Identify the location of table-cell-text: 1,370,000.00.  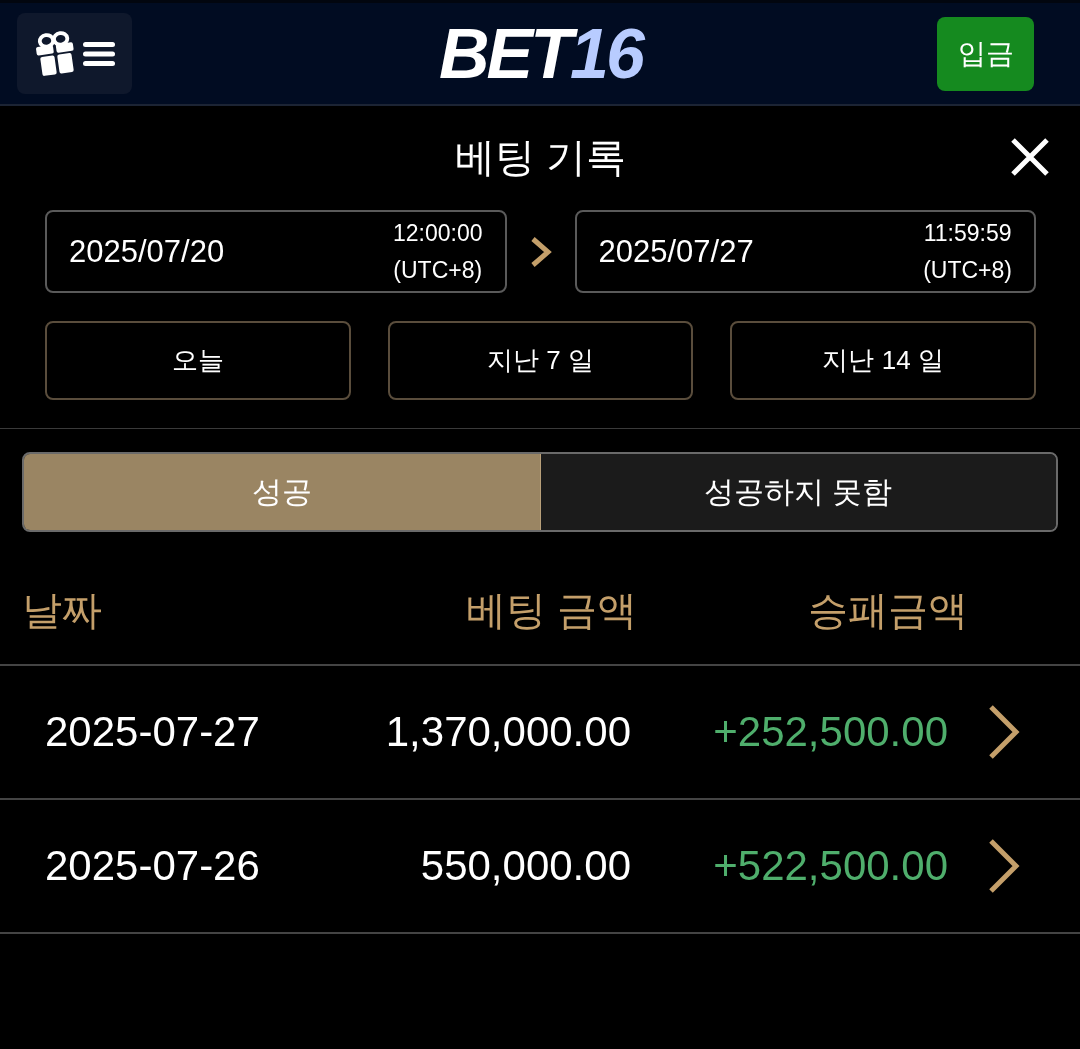
(507, 732).